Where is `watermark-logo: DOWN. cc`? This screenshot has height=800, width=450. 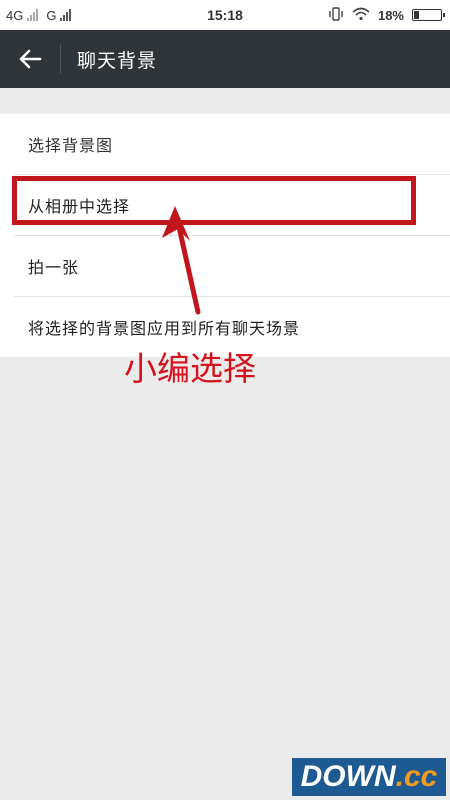
watermark-logo: DOWN. cc is located at coordinates (369, 777).